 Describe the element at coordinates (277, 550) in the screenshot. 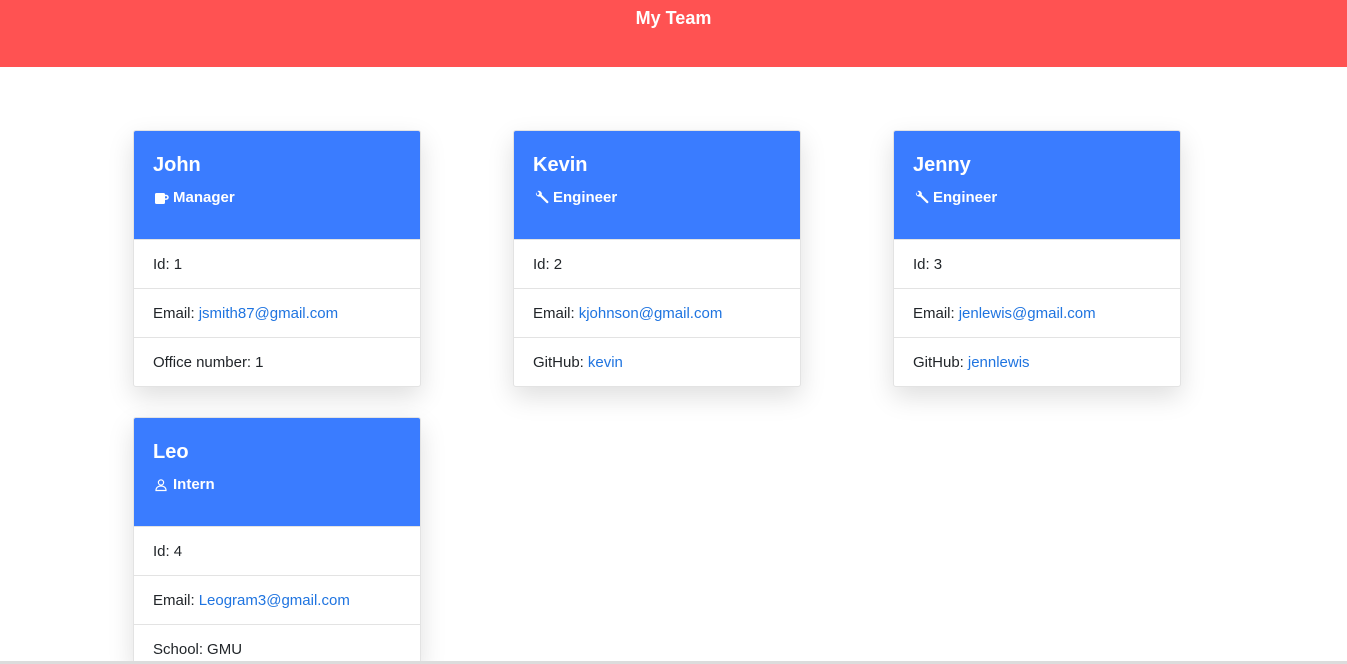

I see `id-row: Id: 4` at that location.